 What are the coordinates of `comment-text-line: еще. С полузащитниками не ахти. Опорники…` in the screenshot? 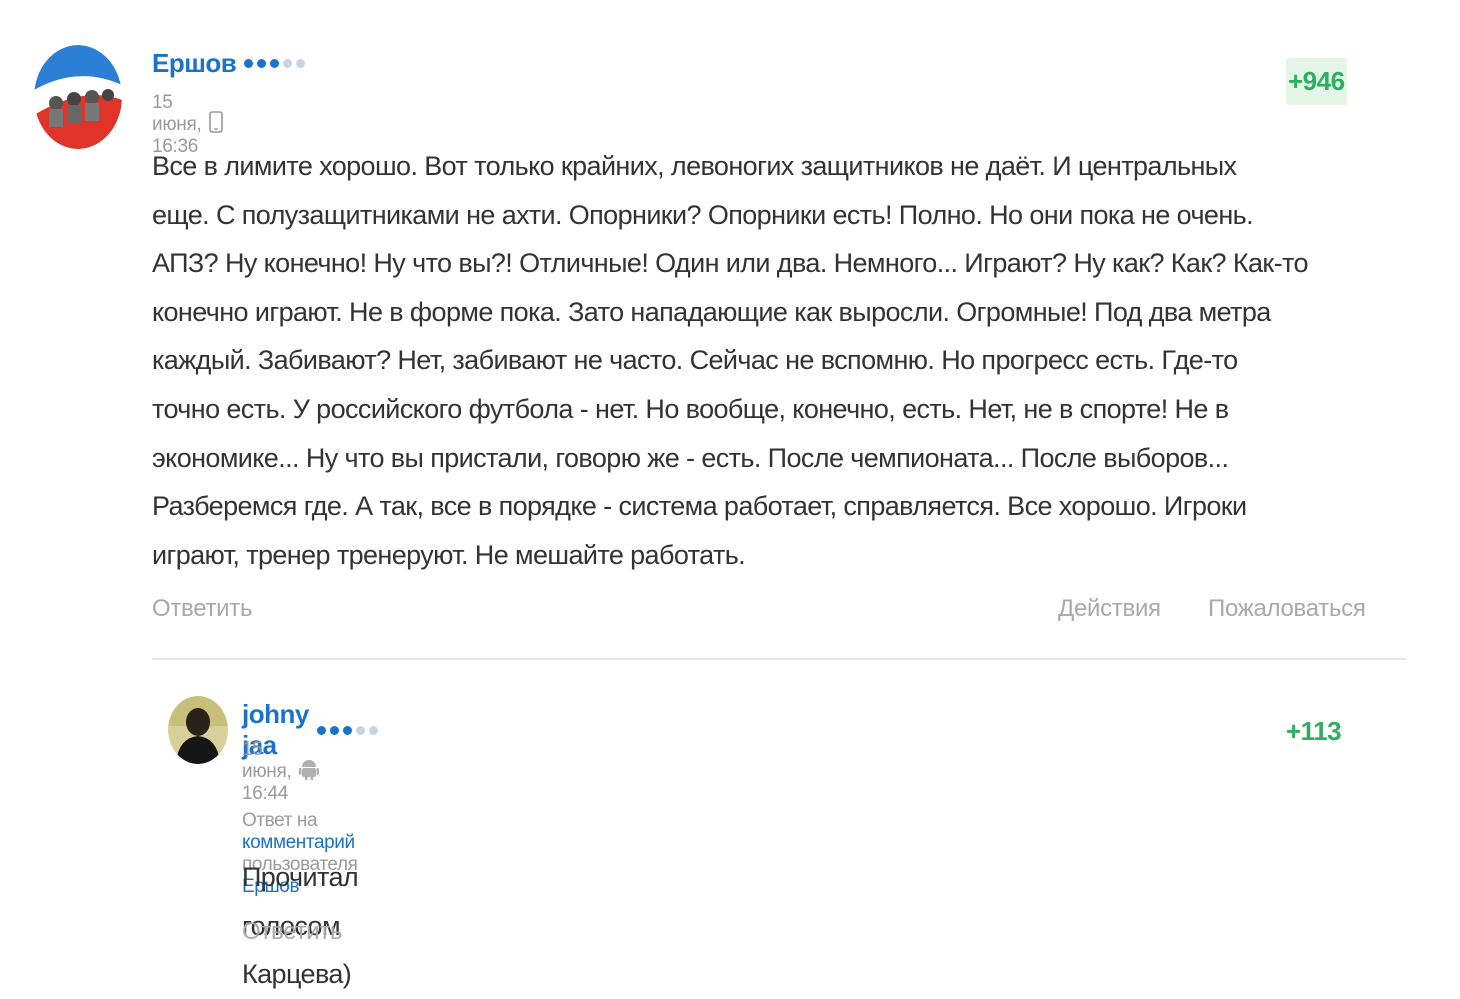 It's located at (703, 214).